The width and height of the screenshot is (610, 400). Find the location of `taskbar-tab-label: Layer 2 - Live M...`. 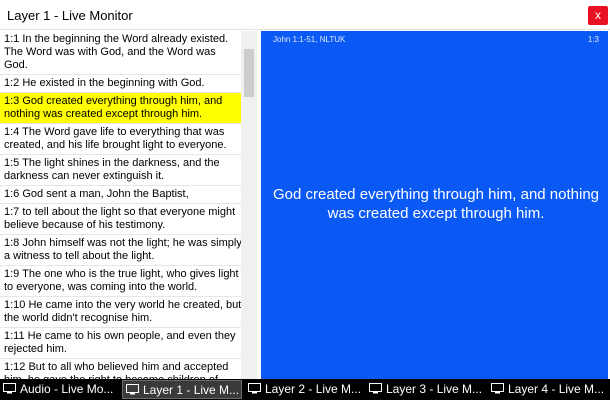

taskbar-tab-label: Layer 2 - Live M... is located at coordinates (313, 389).